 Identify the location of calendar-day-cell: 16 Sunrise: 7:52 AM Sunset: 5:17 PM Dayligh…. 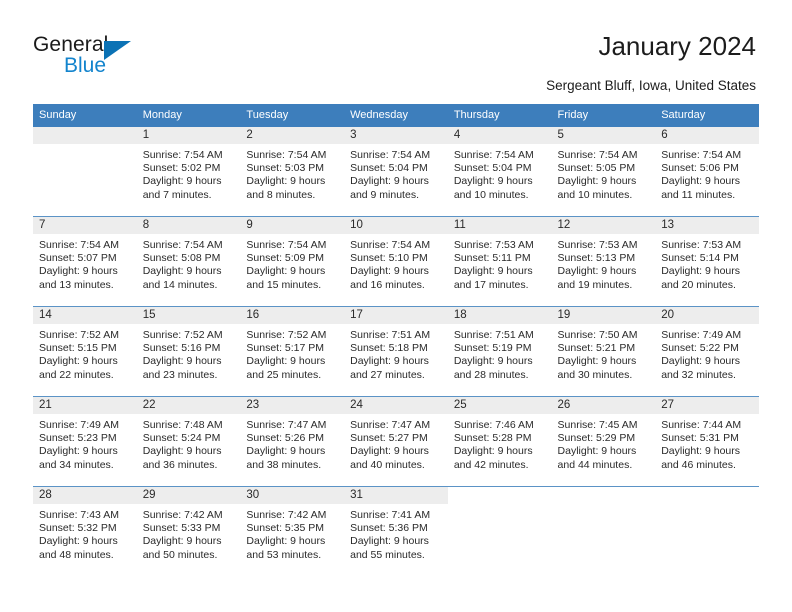
(292, 351).